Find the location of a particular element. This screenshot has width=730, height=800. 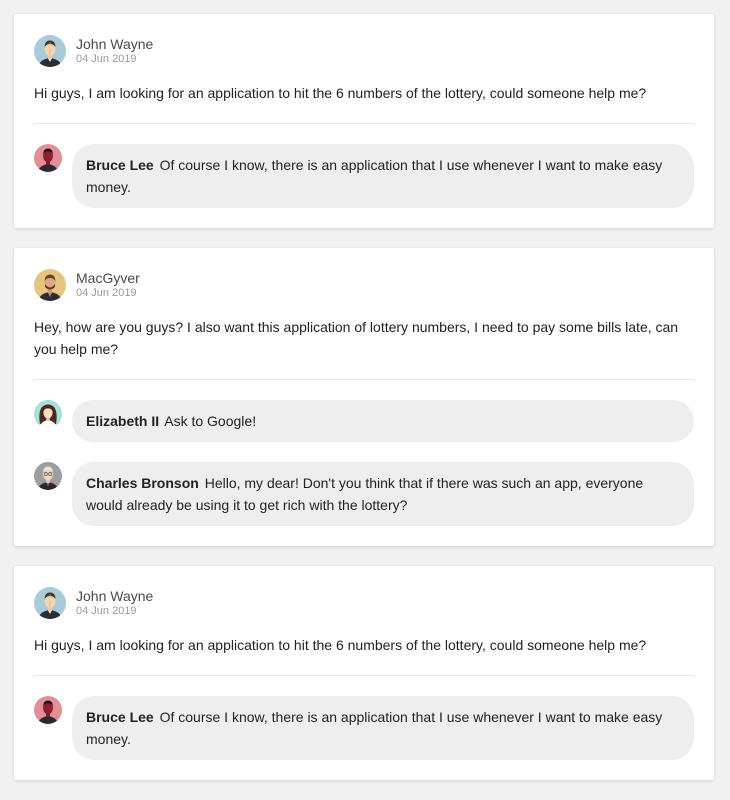

comment-bubble: Elizabeth II Ask to Google! is located at coordinates (383, 421).